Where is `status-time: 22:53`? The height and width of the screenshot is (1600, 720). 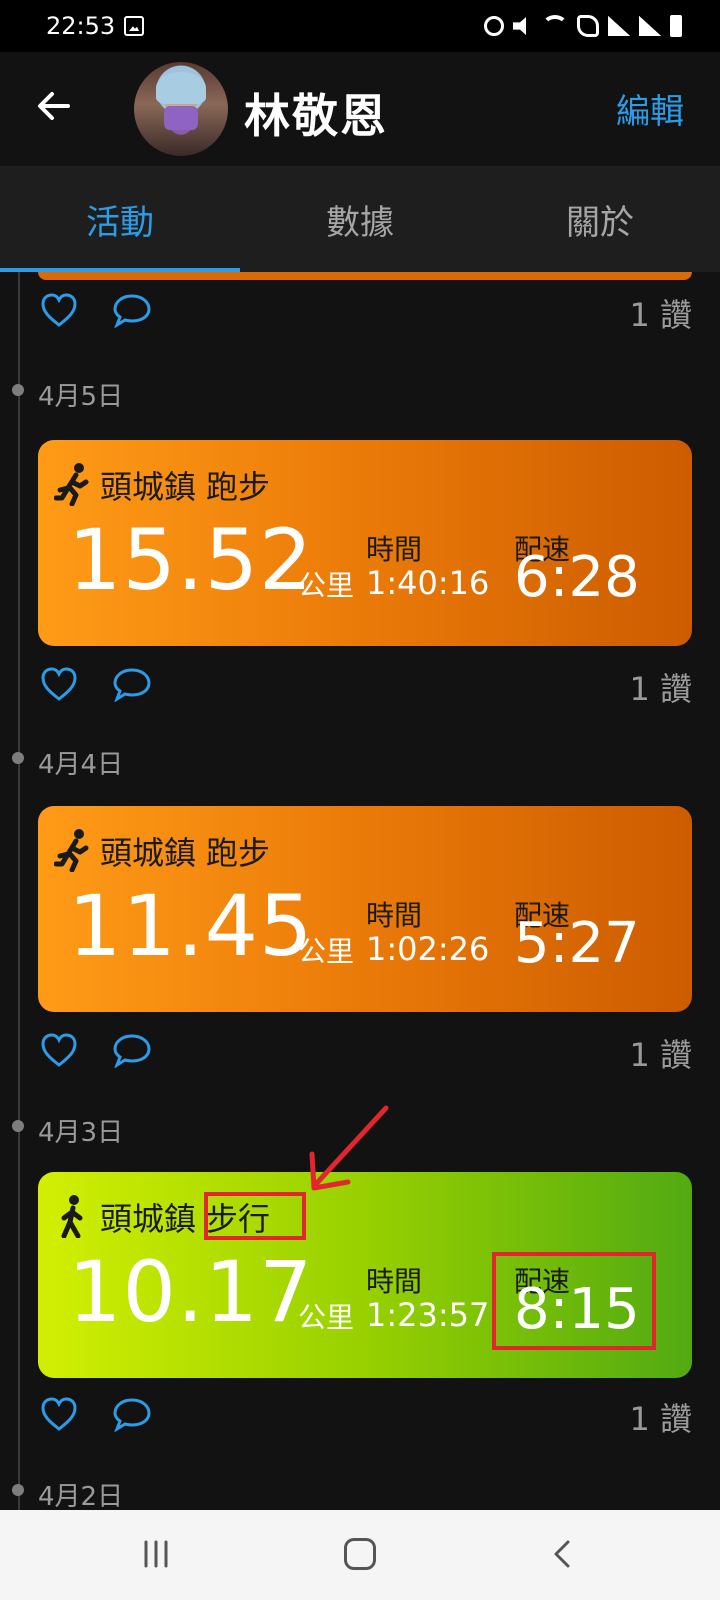
status-time: 22:53 is located at coordinates (81, 26).